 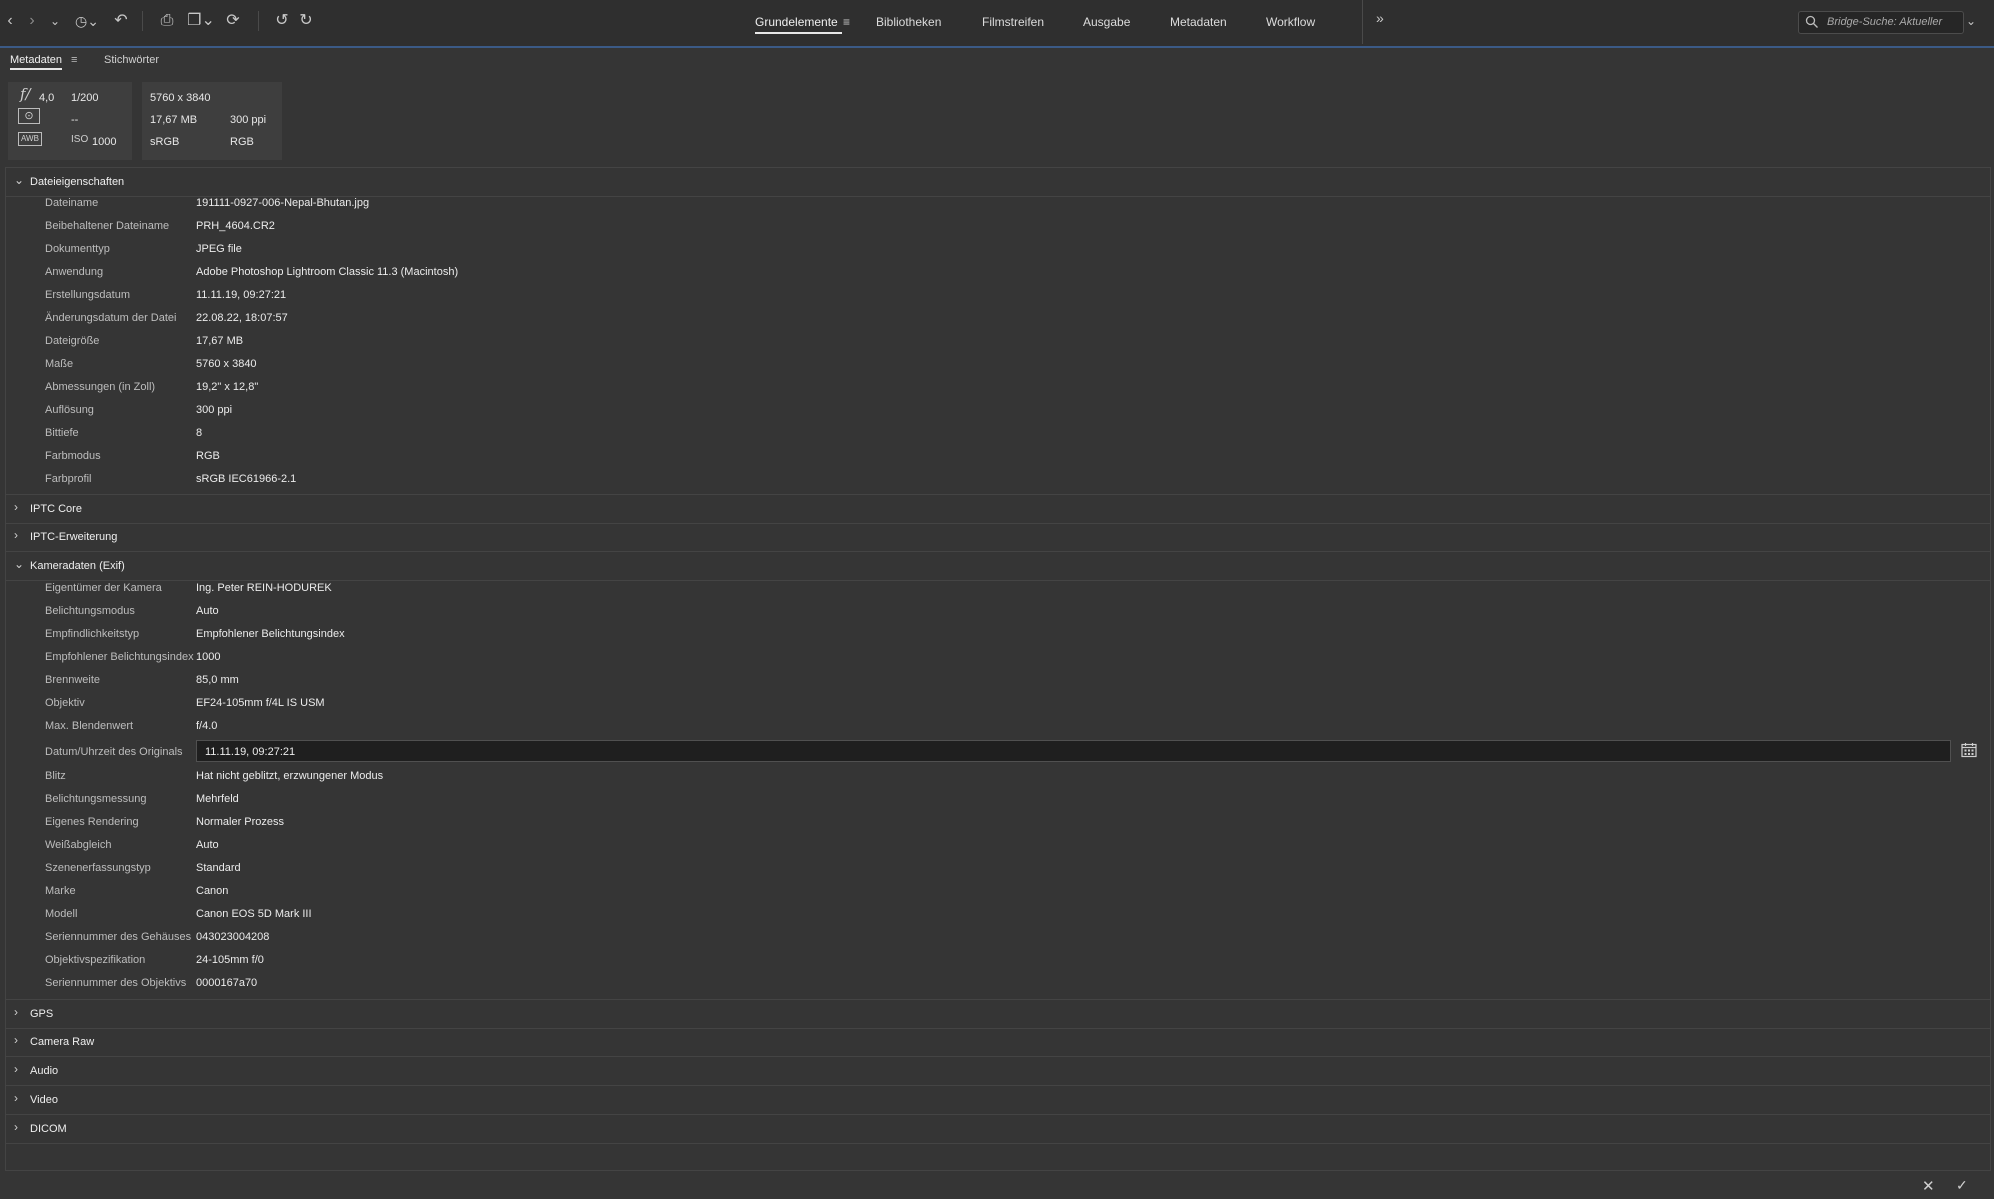 What do you see at coordinates (254, 914) in the screenshot?
I see `field-value: Canon EOS 5D Mark III` at bounding box center [254, 914].